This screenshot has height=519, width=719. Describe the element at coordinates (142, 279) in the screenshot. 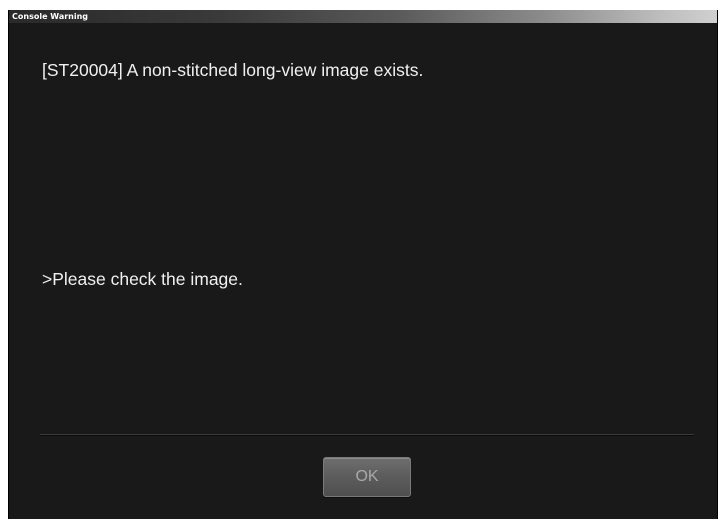

I see `instruction-message: >Please check the image.` at that location.